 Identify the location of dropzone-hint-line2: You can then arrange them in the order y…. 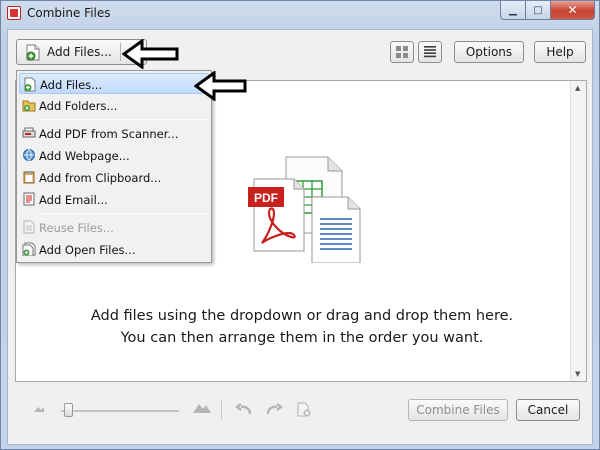
(302, 338).